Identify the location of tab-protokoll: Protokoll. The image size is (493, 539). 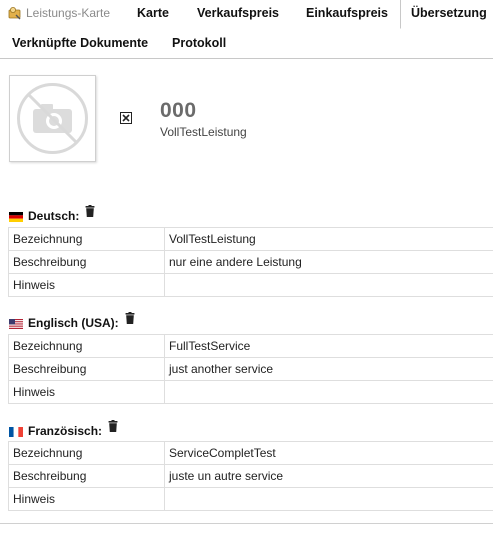
(199, 43).